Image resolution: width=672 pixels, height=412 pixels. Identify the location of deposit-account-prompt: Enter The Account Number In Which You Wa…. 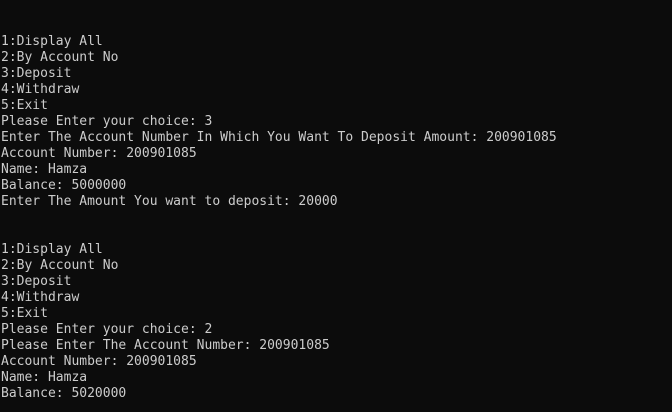
(279, 137).